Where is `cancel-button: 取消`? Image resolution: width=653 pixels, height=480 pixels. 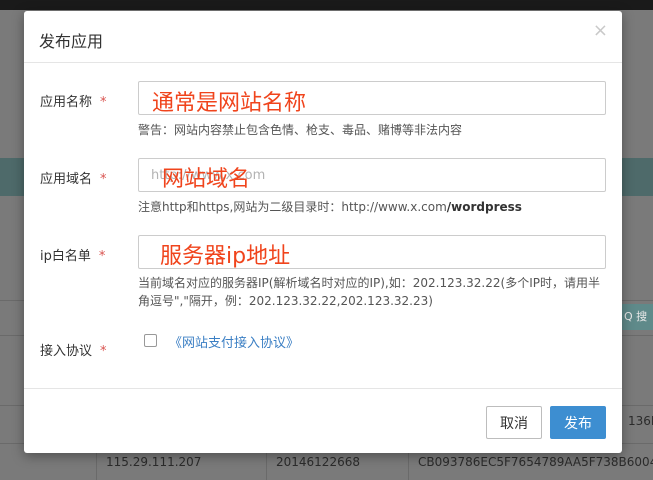 cancel-button: 取消 is located at coordinates (514, 422).